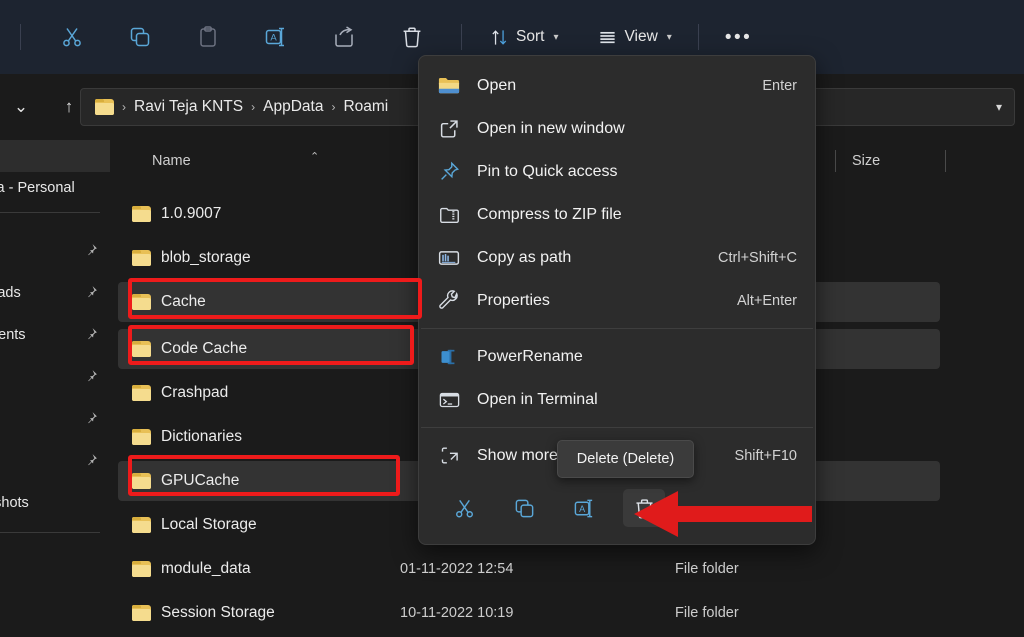  What do you see at coordinates (55, 156) in the screenshot?
I see `sidebar-item-home: e` at bounding box center [55, 156].